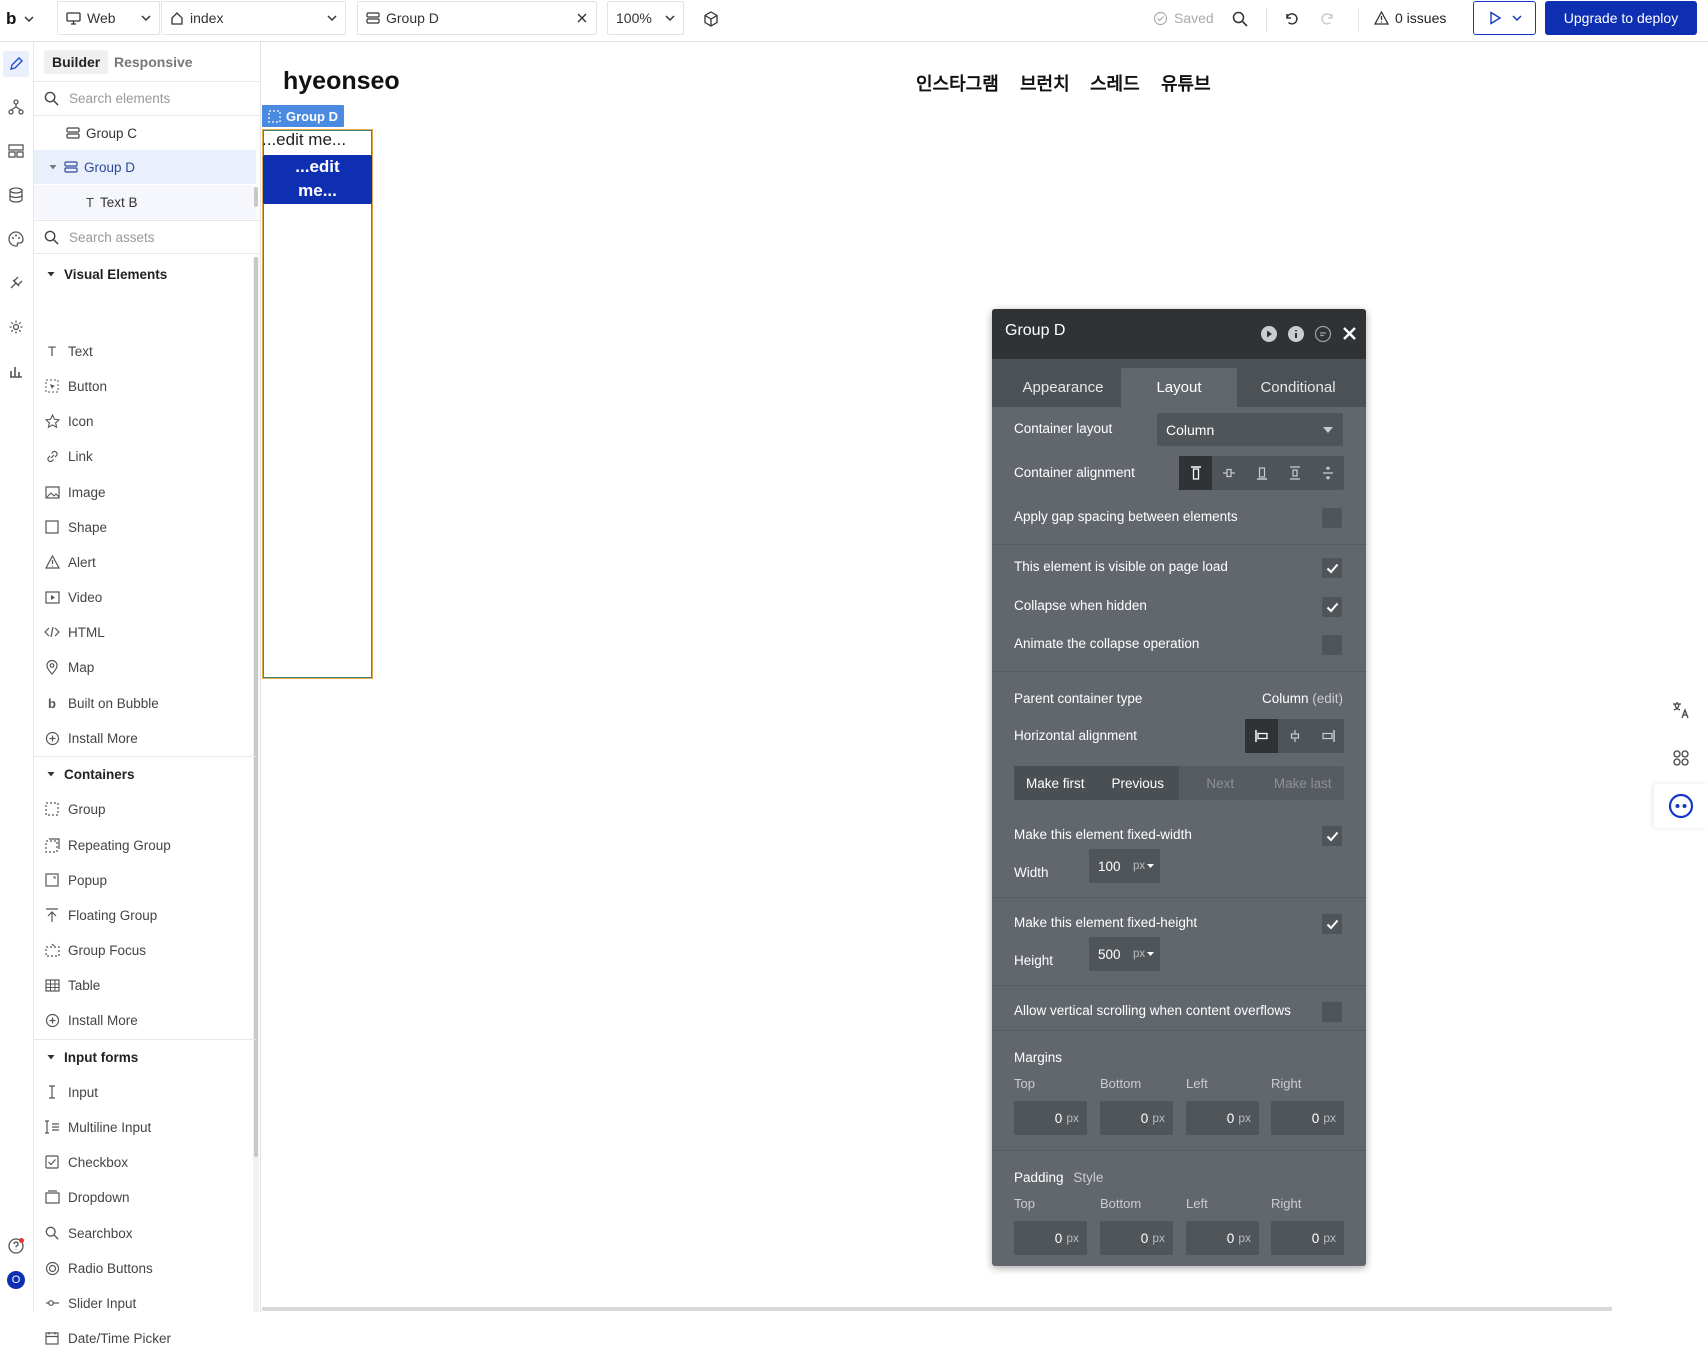  I want to click on asset-link: Link, so click(68, 456).